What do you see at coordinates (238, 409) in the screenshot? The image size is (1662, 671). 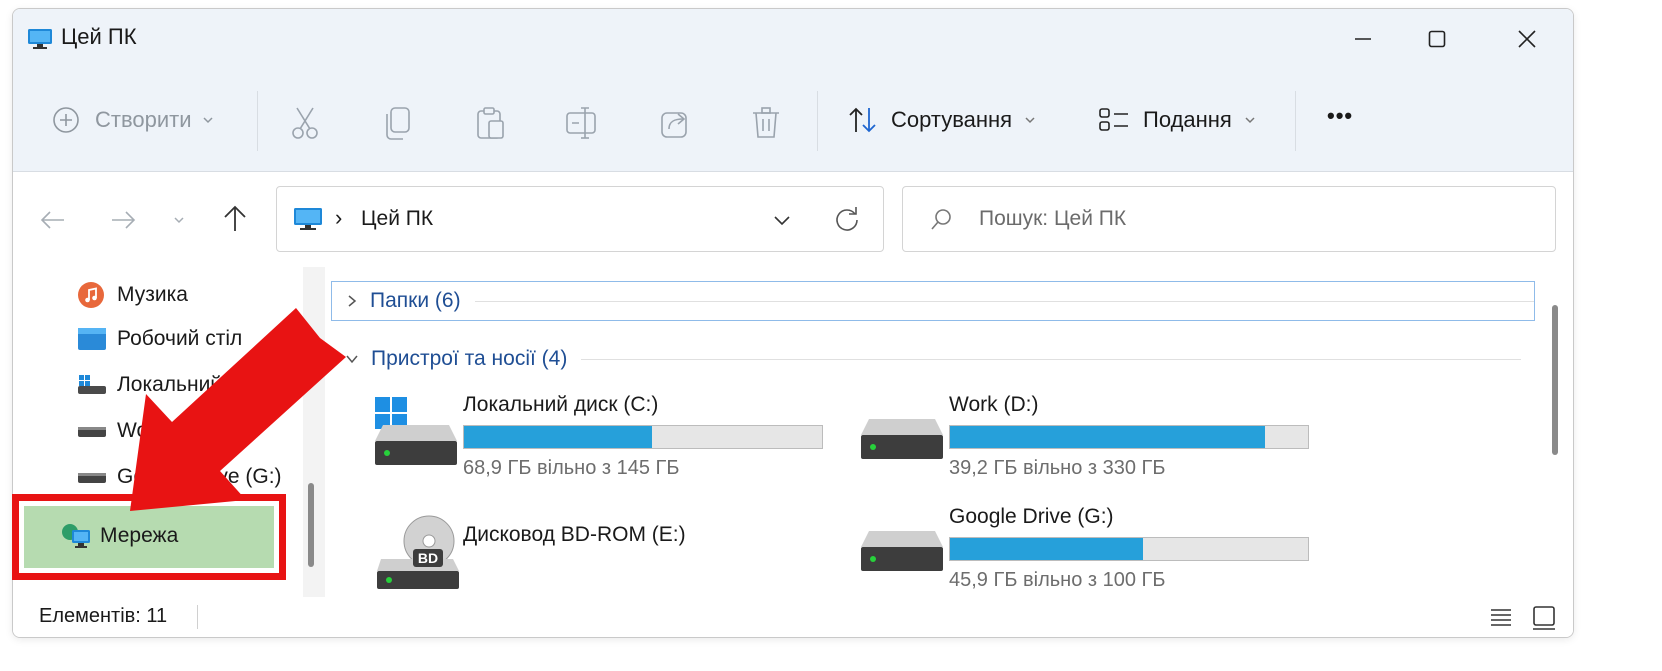 I see `red-arrow-annotation` at bounding box center [238, 409].